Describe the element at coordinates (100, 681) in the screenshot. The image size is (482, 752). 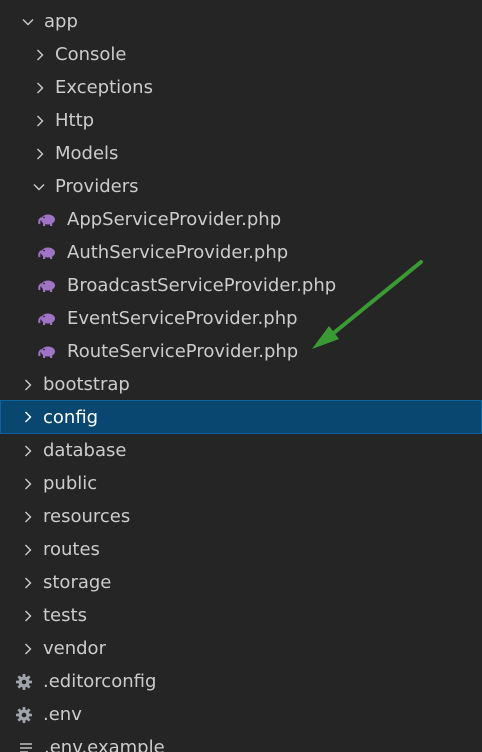
I see `tree-item-label: .editorconfig` at that location.